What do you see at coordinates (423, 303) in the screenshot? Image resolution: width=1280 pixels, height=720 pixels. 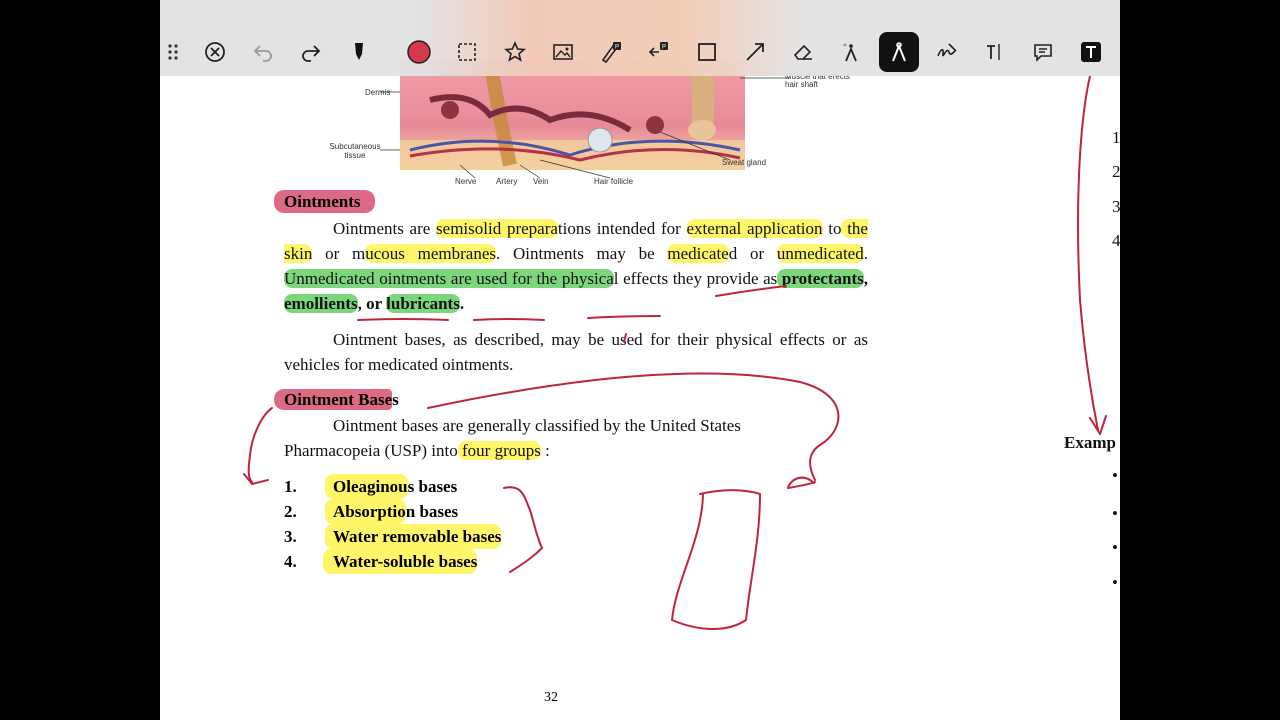 I see `p1-green-bold: lubricants` at bounding box center [423, 303].